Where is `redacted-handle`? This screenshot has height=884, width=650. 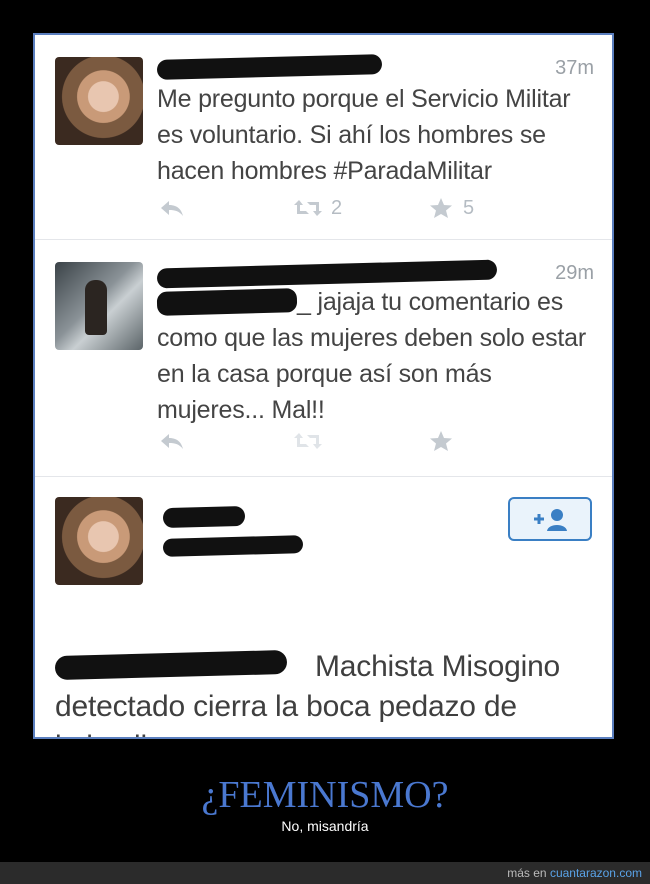 redacted-handle is located at coordinates (233, 546).